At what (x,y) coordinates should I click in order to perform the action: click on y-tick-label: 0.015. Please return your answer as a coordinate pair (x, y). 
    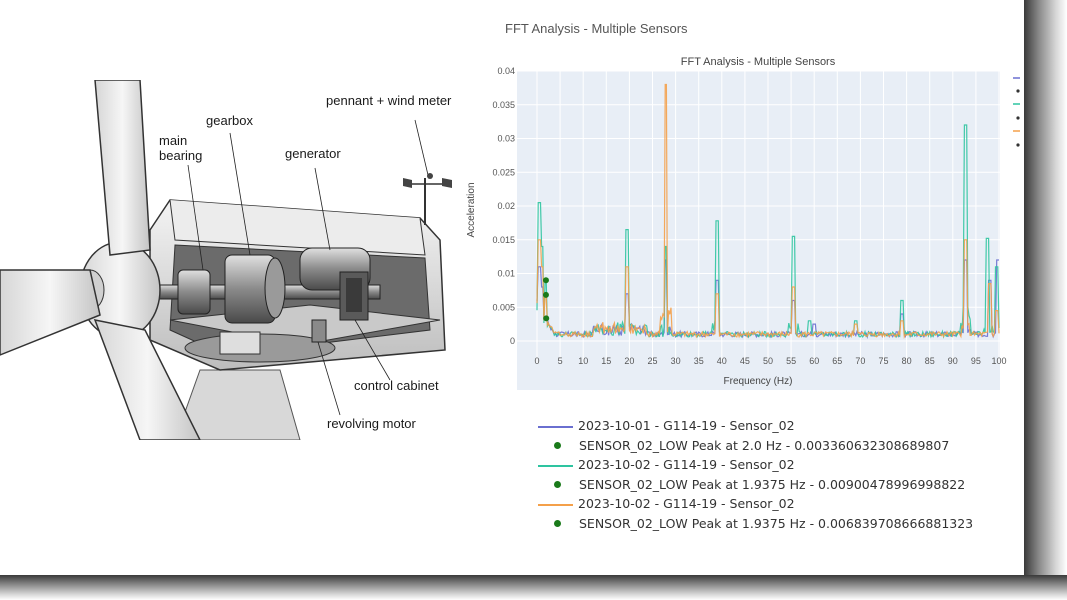
    Looking at the image, I should click on (503, 240).